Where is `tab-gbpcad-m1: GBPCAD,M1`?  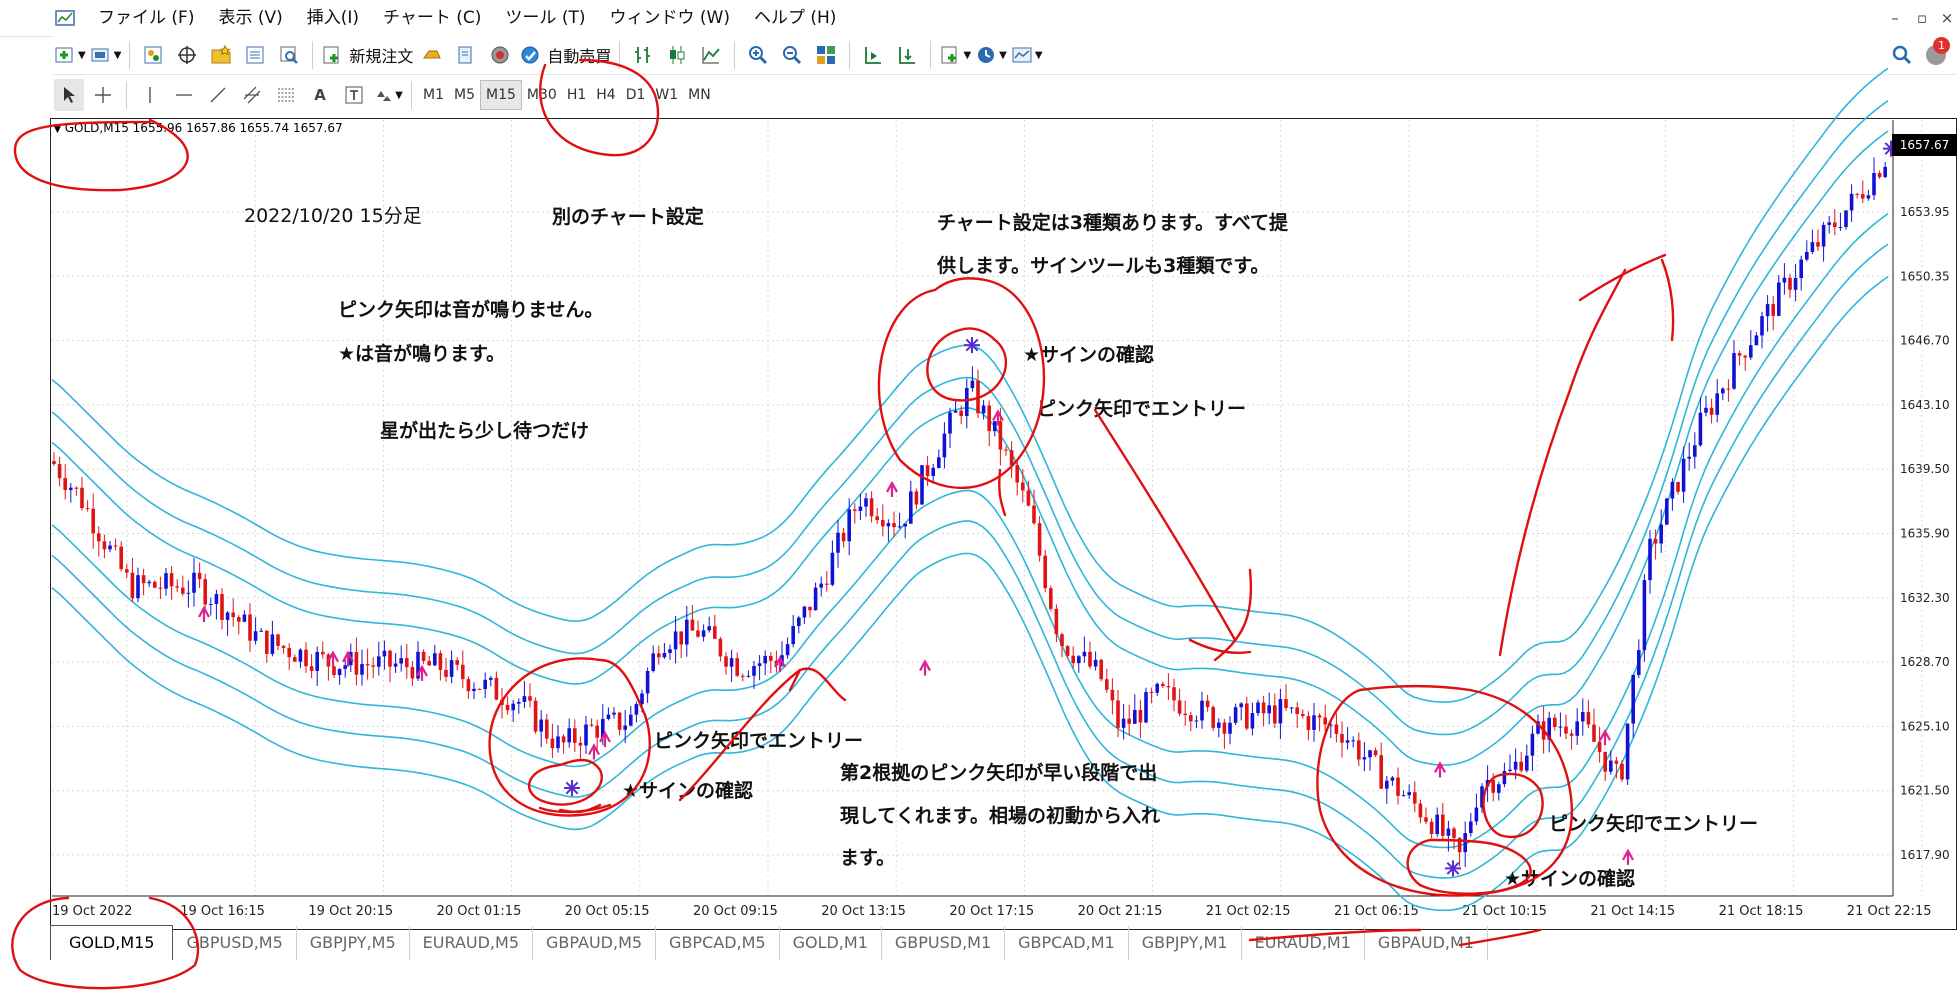 tab-gbpcad-m1: GBPCAD,M1 is located at coordinates (1067, 943).